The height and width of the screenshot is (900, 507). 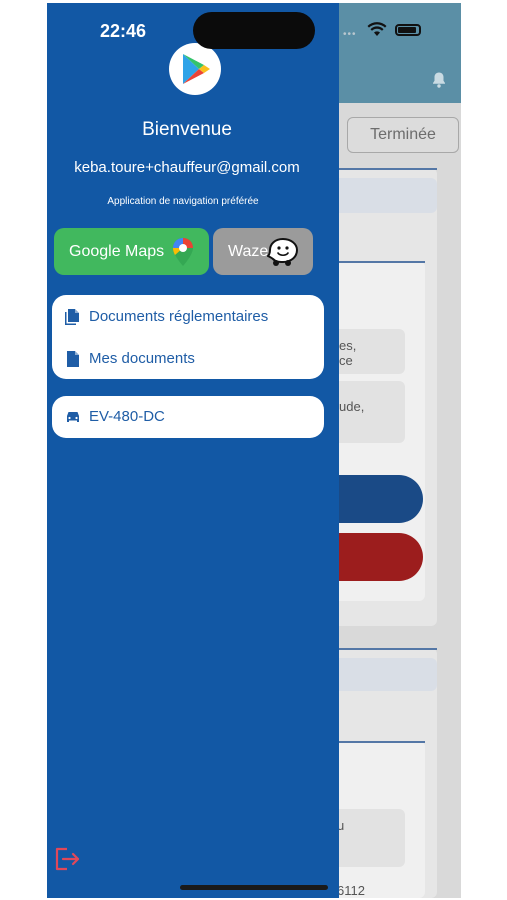 I want to click on documents-icon, so click(x=72, y=317).